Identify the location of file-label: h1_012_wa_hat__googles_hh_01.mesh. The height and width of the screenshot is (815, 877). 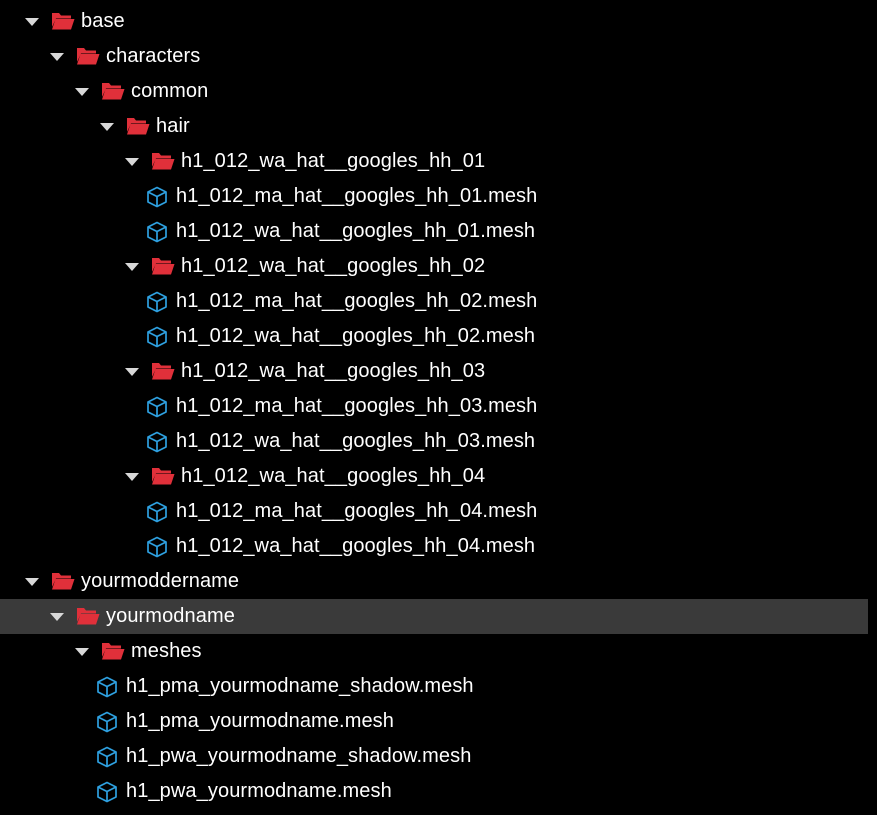
(356, 231).